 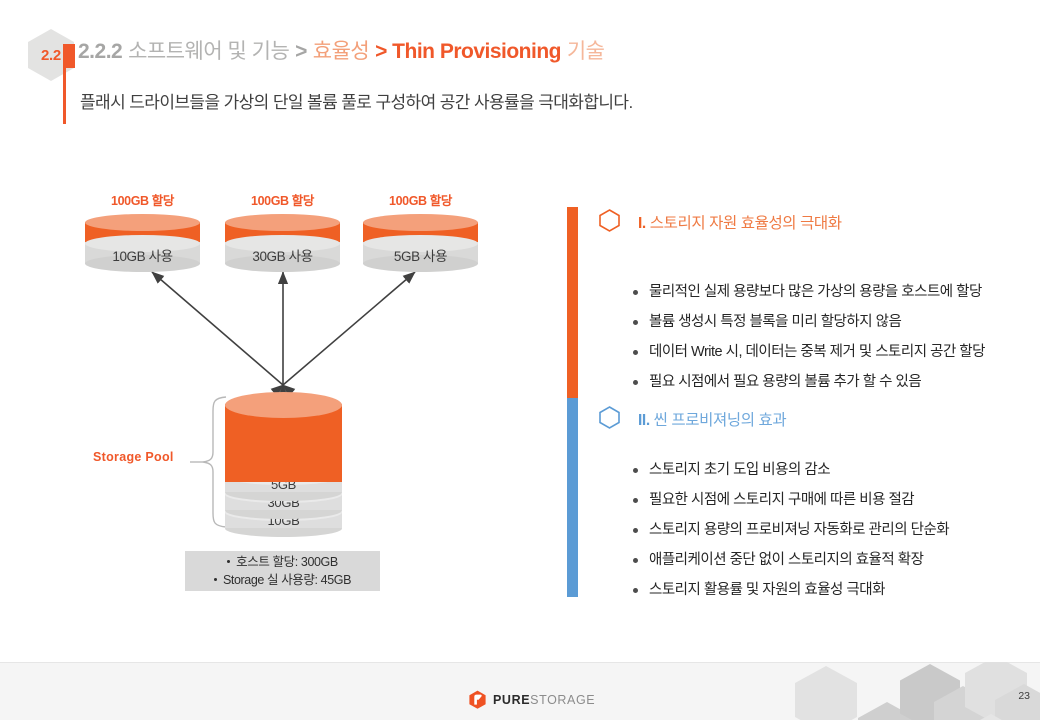 I want to click on title-accent-rule, so click(x=64, y=95).